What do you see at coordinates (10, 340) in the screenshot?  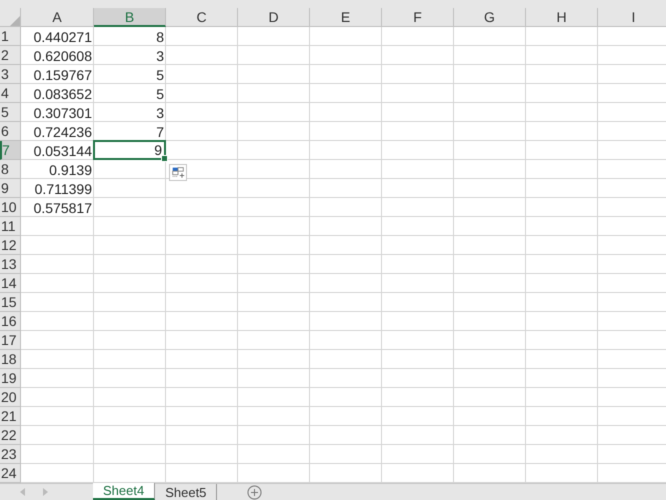 I see `row-header: 17` at bounding box center [10, 340].